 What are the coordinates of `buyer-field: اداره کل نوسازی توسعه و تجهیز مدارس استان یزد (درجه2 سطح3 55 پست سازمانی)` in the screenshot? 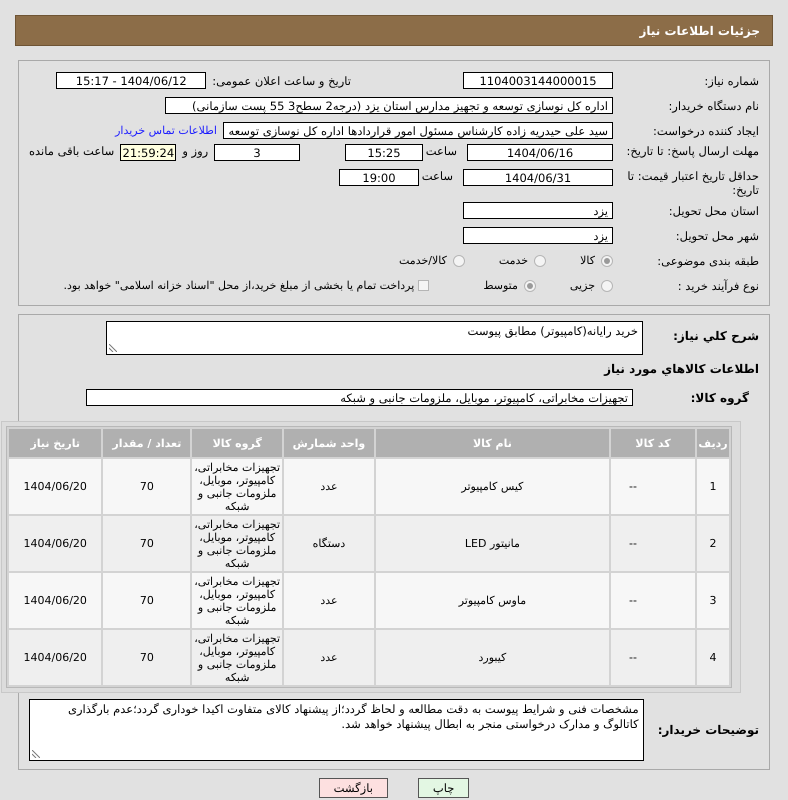 It's located at (389, 105).